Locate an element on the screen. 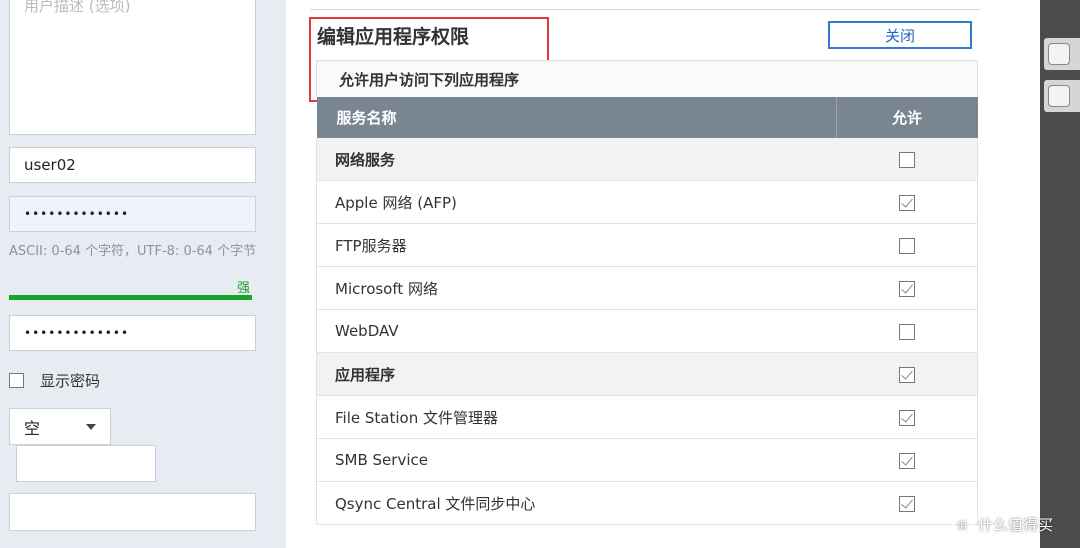 The width and height of the screenshot is (1080, 548). show-password-toggle: 显示密码 is located at coordinates (54, 380).